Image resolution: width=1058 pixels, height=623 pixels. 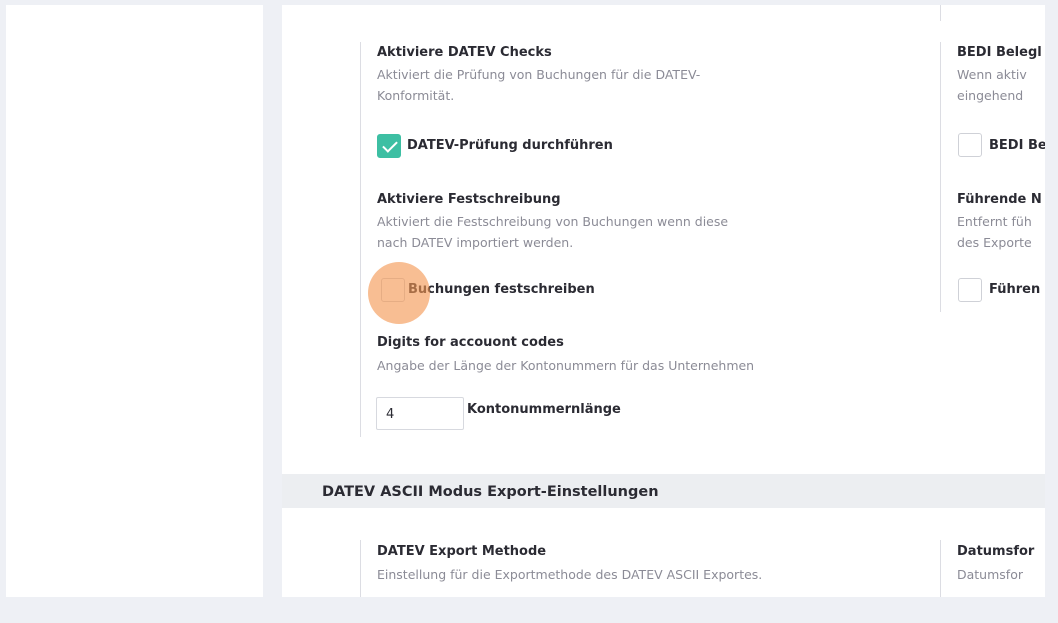 What do you see at coordinates (360, 568) in the screenshot?
I see `column-divider-ascii-left` at bounding box center [360, 568].